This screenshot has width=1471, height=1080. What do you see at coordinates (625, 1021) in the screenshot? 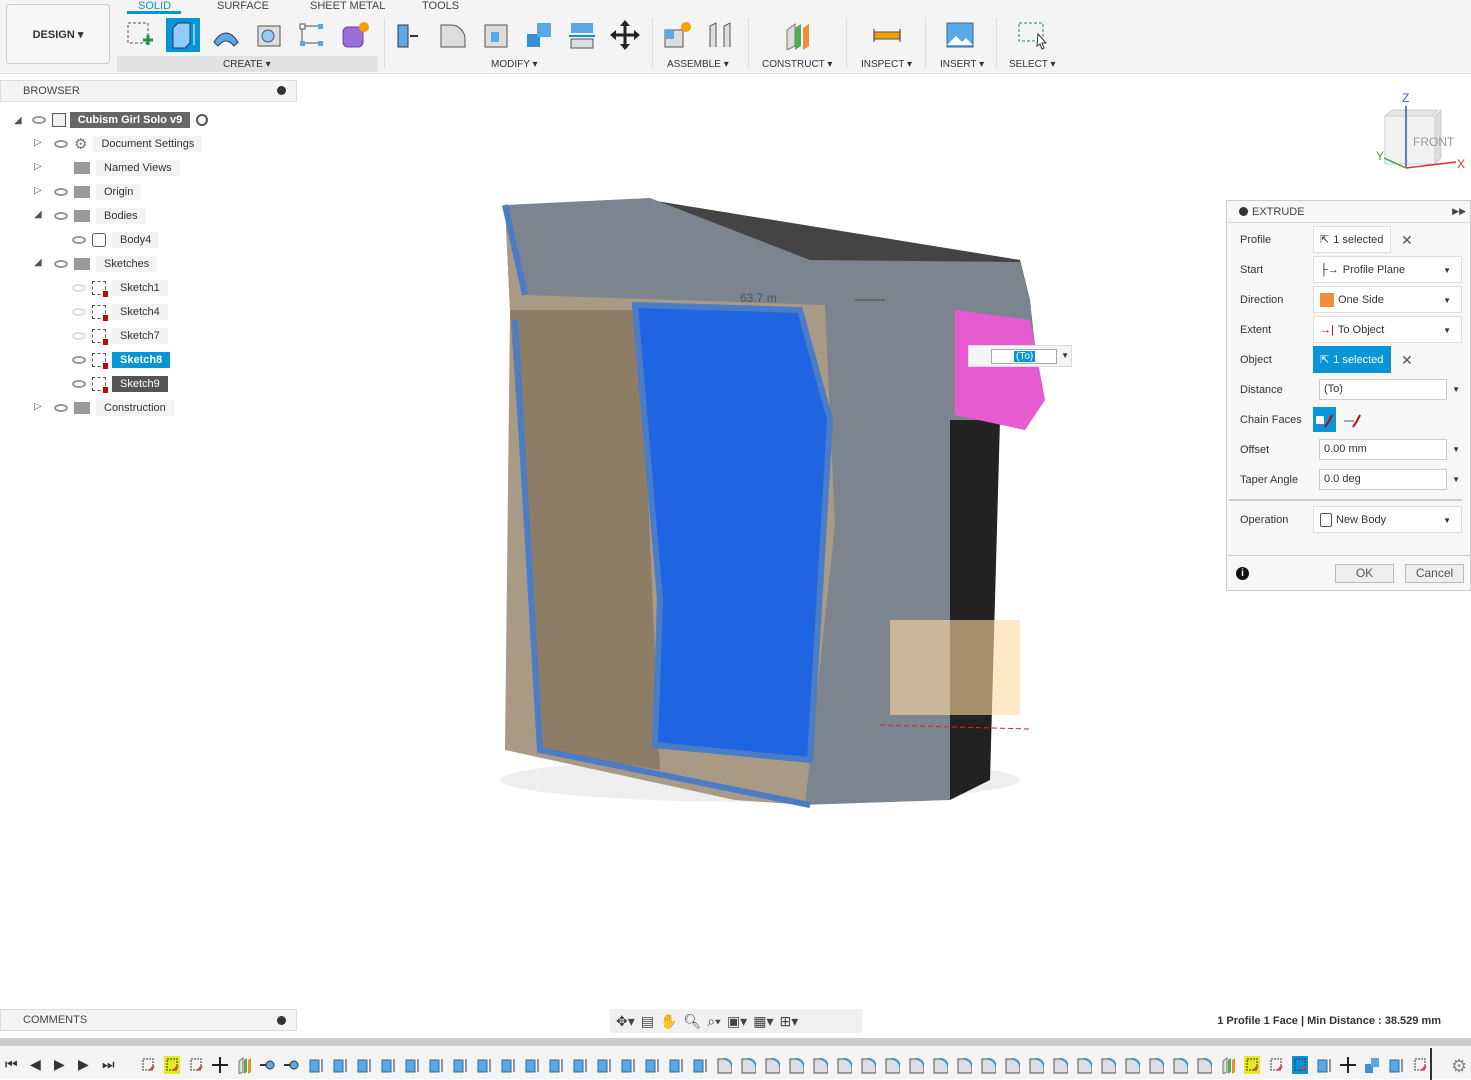
I see `orbit-icon: ✥▾` at bounding box center [625, 1021].